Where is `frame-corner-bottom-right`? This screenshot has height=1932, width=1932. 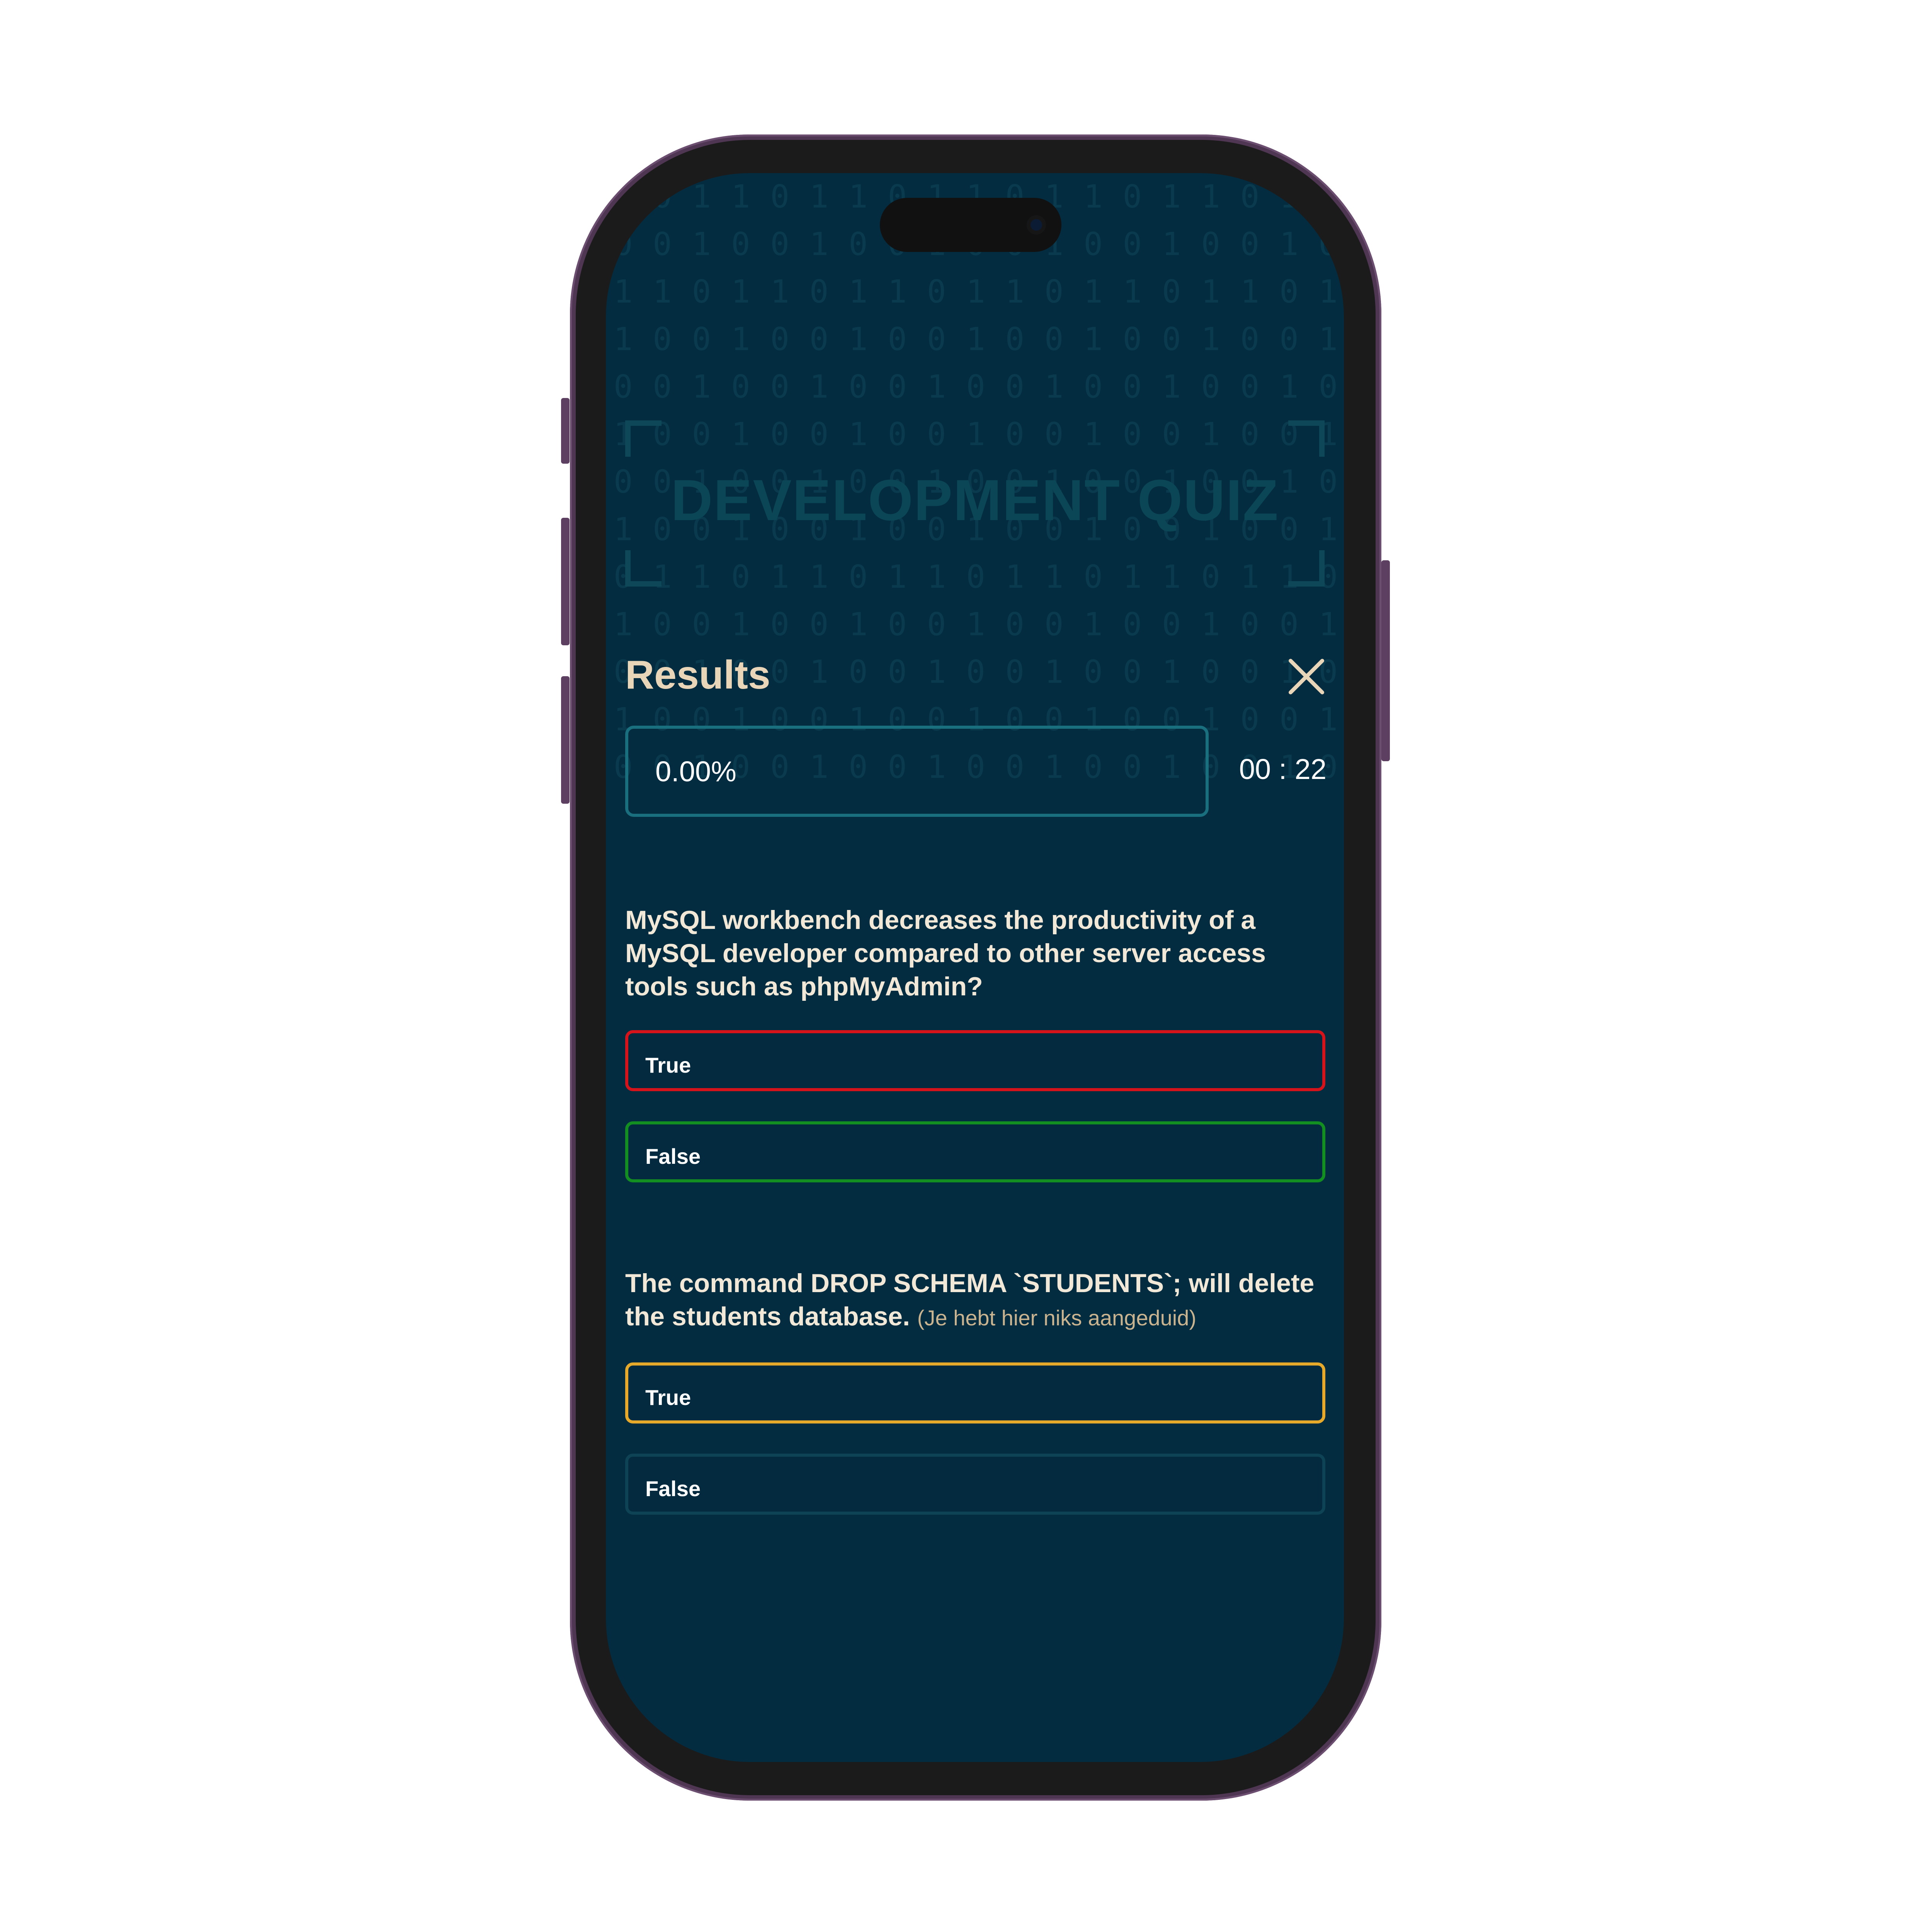 frame-corner-bottom-right is located at coordinates (1306, 568).